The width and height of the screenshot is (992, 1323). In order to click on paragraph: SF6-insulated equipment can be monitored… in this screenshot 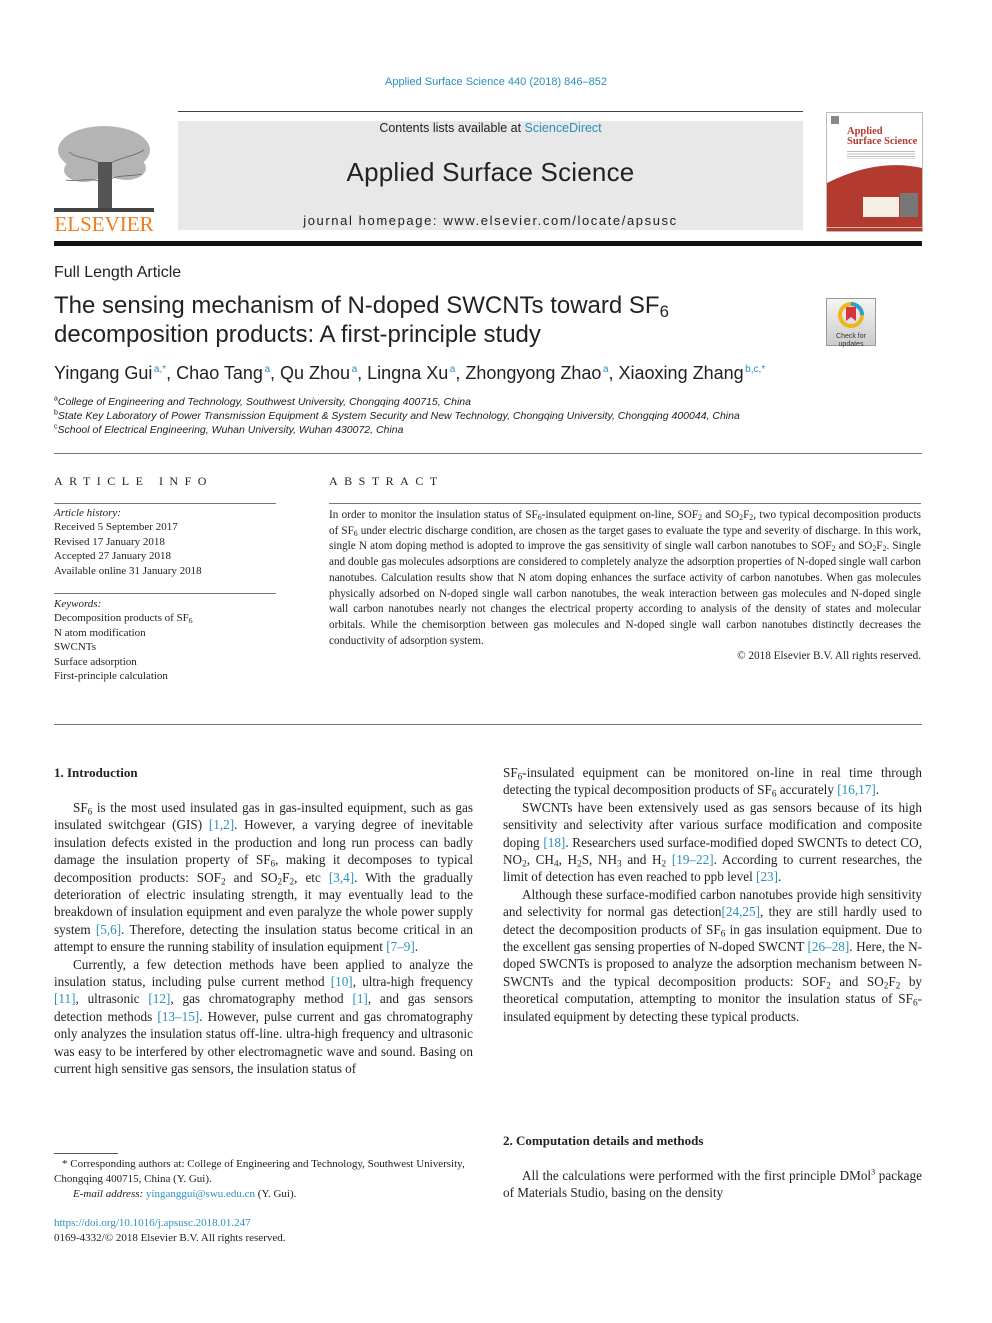, I will do `click(712, 782)`.